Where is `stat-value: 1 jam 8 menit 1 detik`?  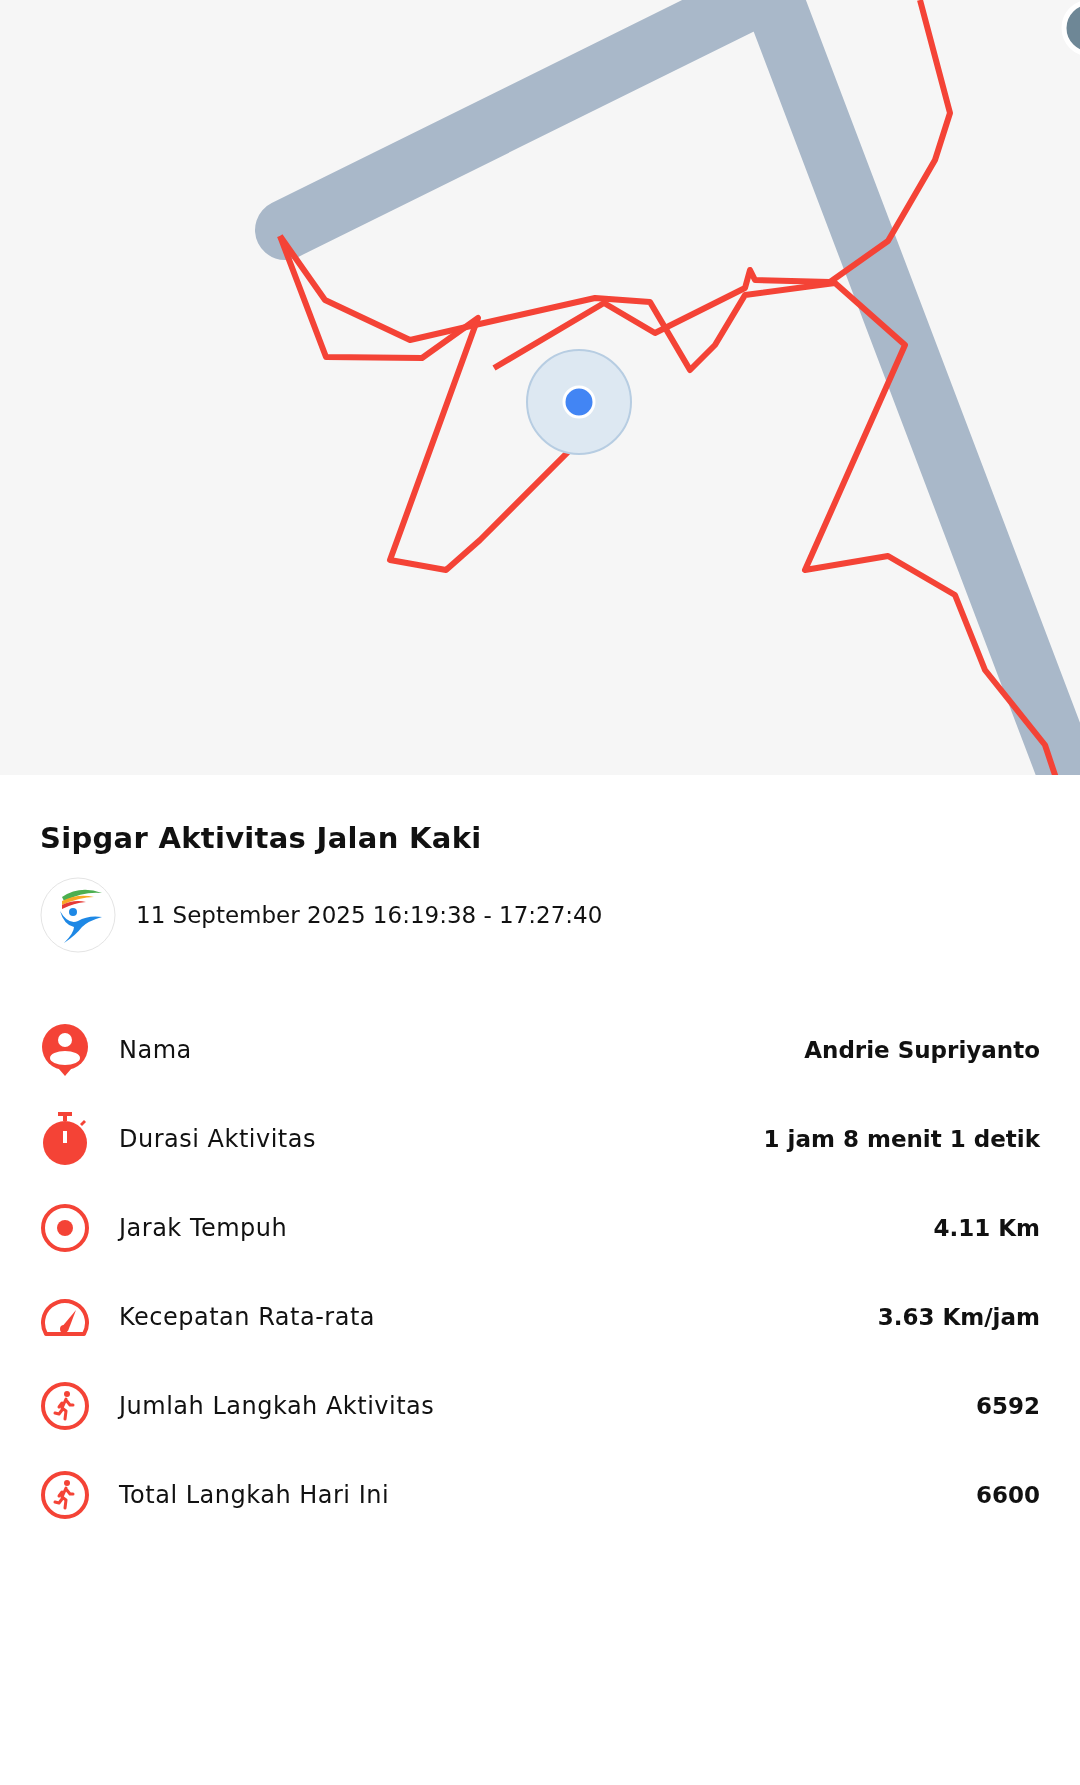
stat-value: 1 jam 8 menit 1 detik is located at coordinates (901, 1138).